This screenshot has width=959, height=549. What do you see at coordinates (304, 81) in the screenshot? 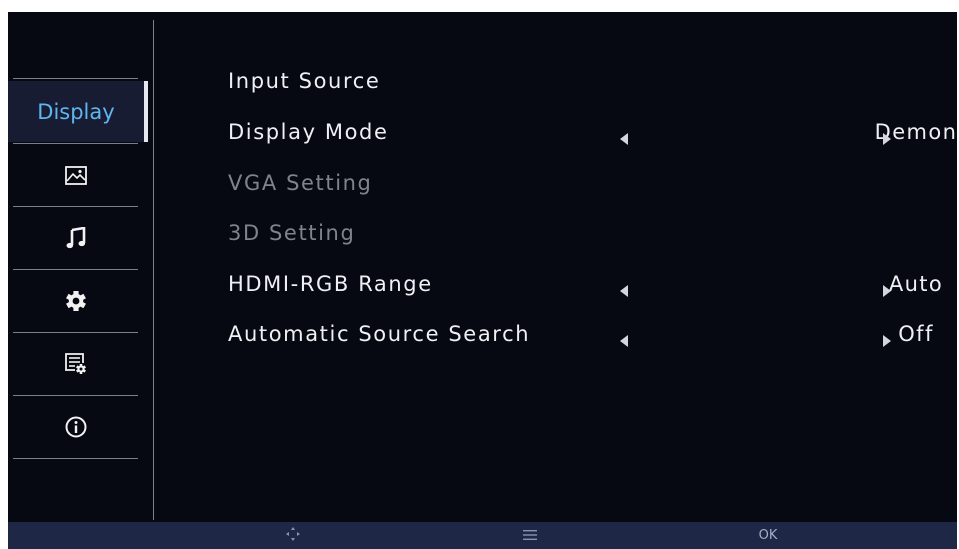
I see `menu-row-label: Input Source` at bounding box center [304, 81].